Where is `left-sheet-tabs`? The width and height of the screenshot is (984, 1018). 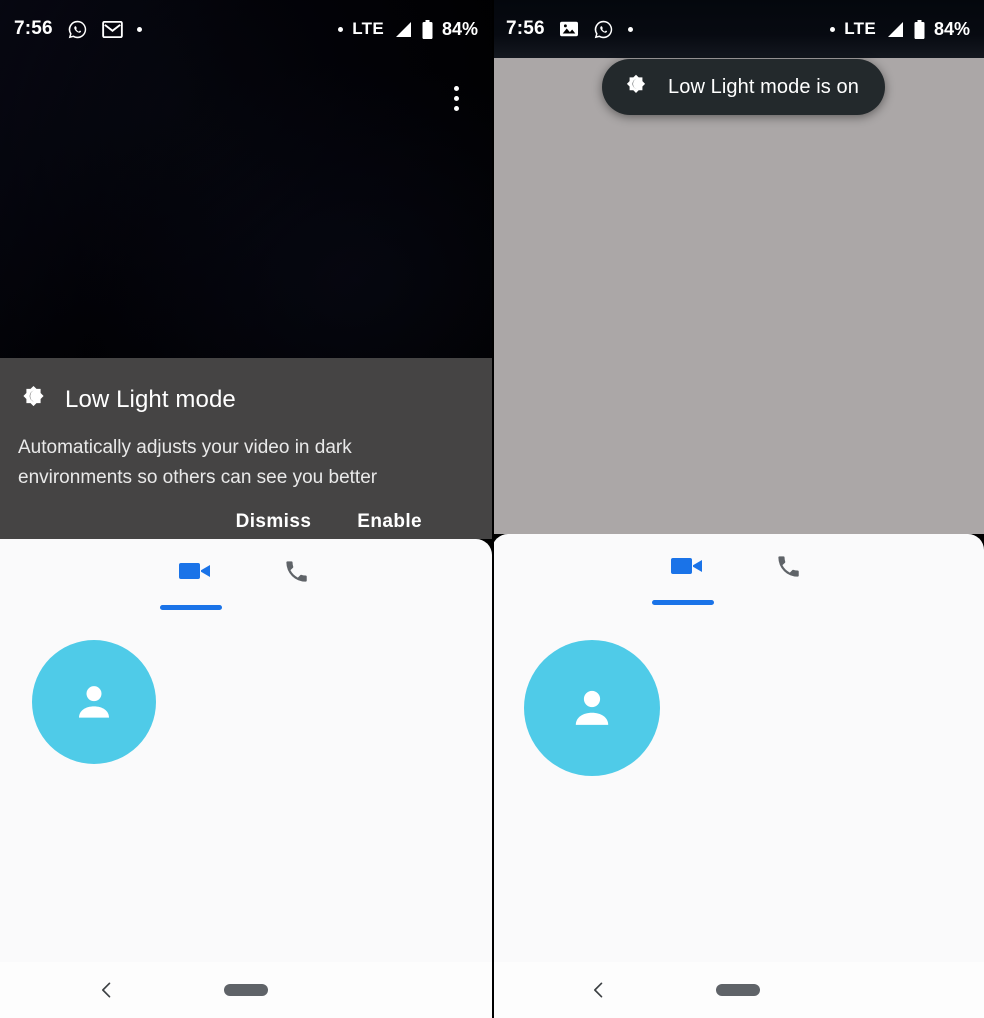 left-sheet-tabs is located at coordinates (246, 574).